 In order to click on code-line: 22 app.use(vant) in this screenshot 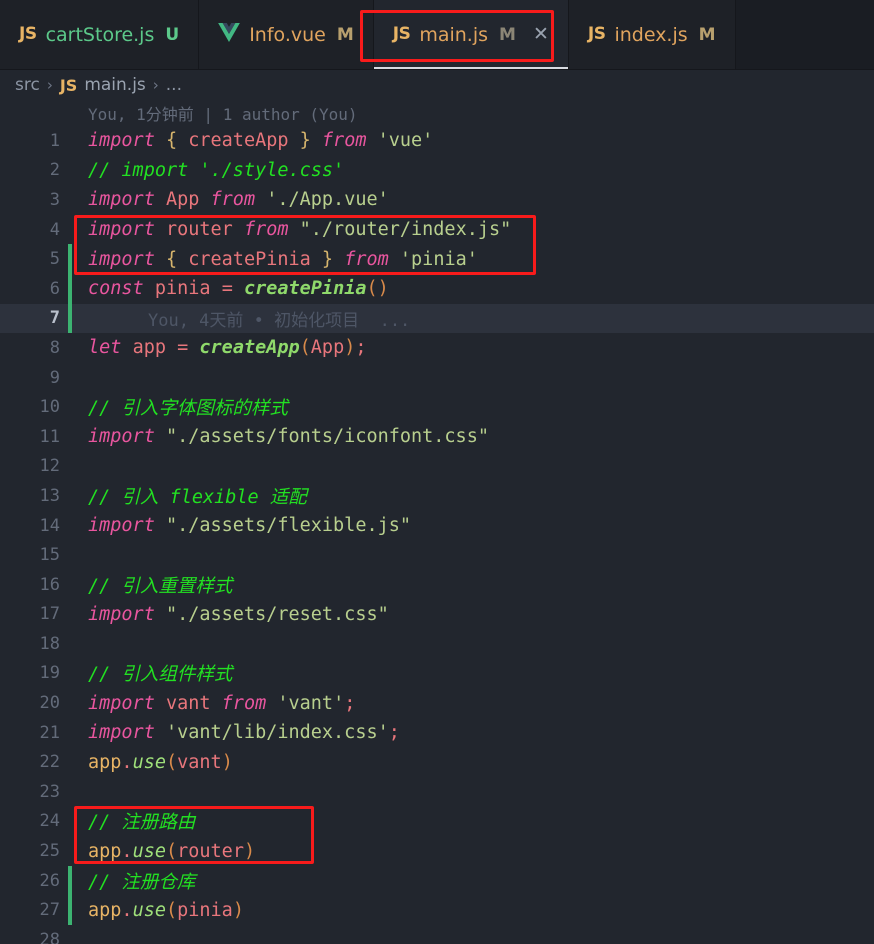, I will do `click(437, 762)`.